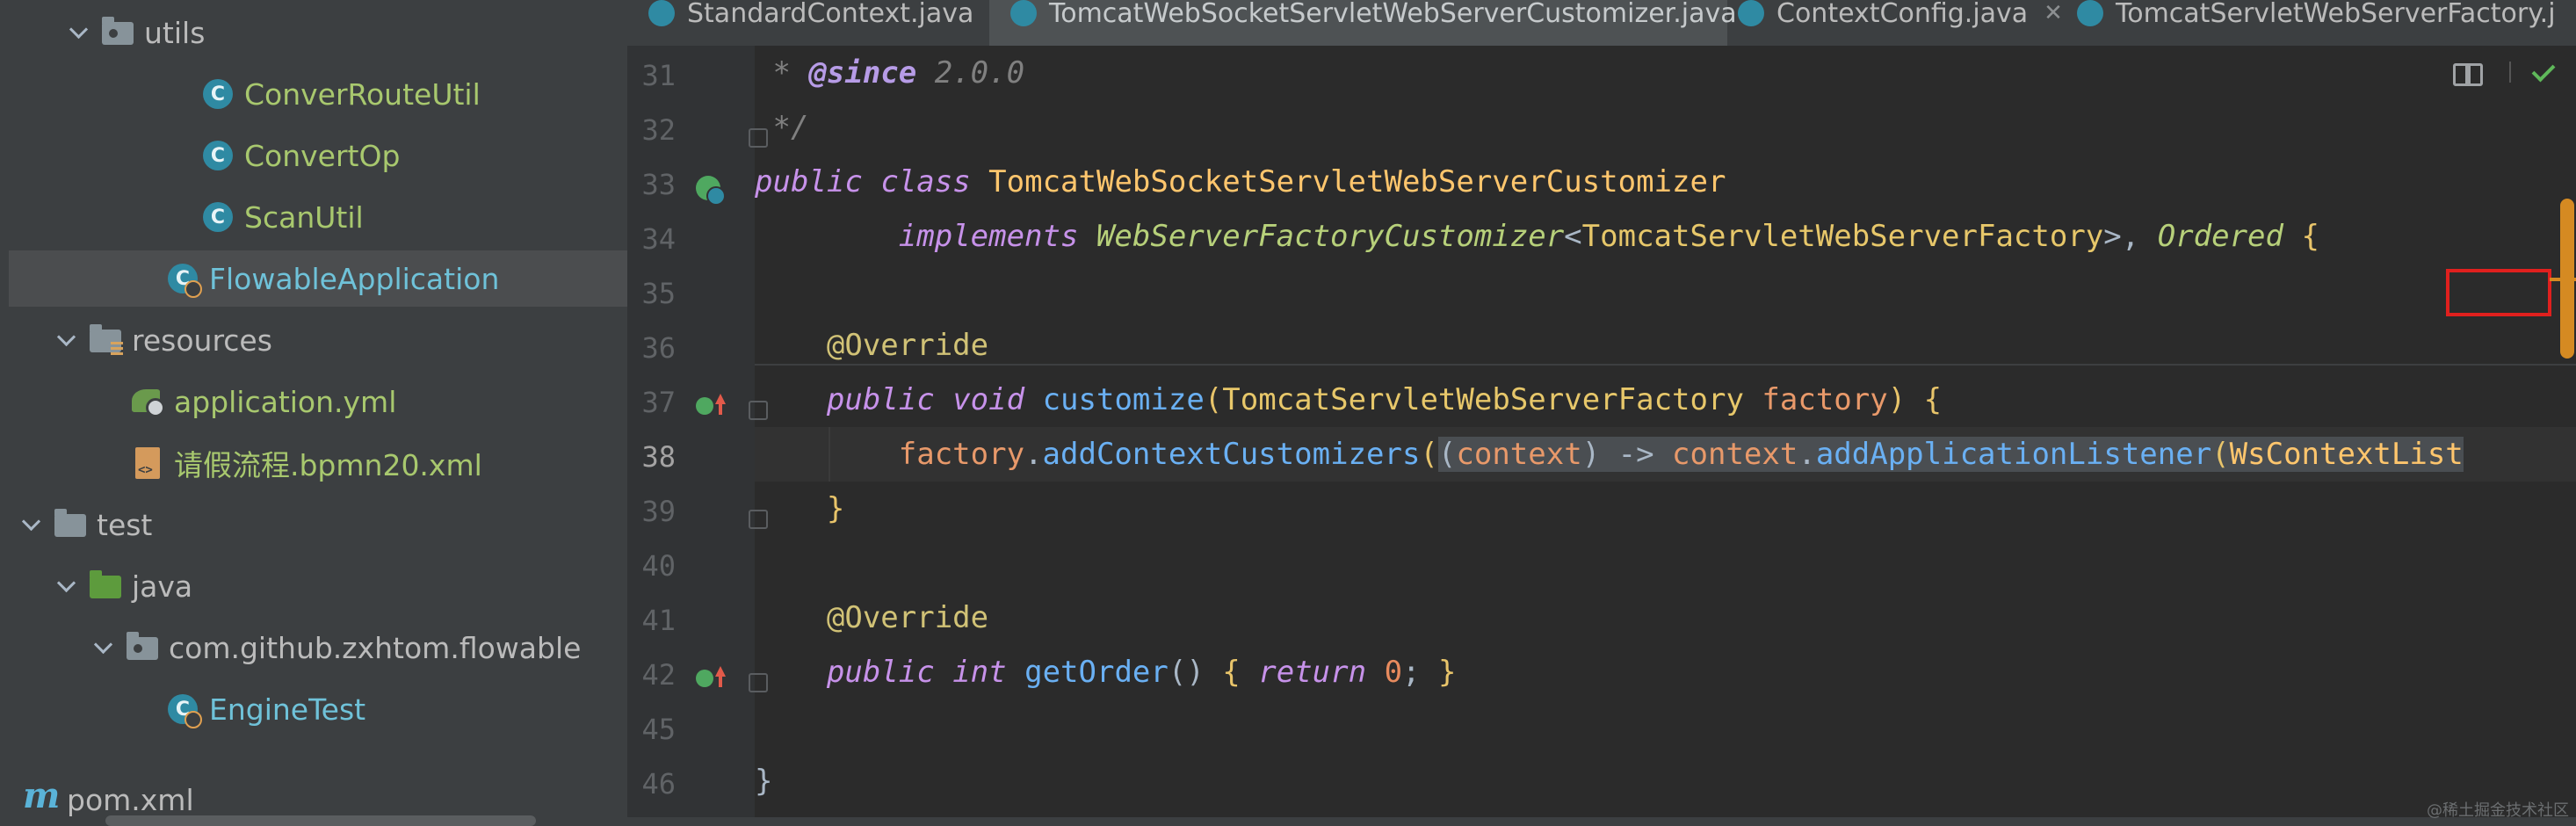  I want to click on tab-label: StandardContext.java, so click(830, 14).